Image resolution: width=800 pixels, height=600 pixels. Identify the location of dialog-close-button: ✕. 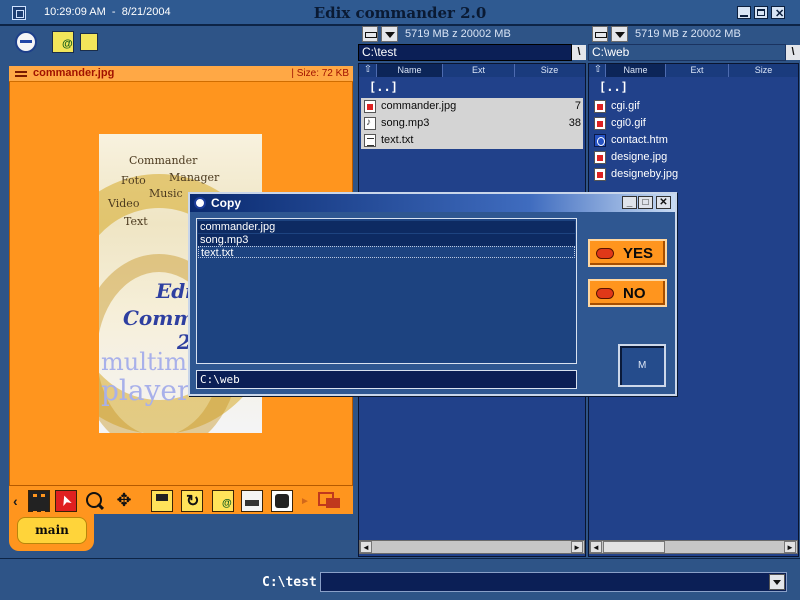
(663, 202).